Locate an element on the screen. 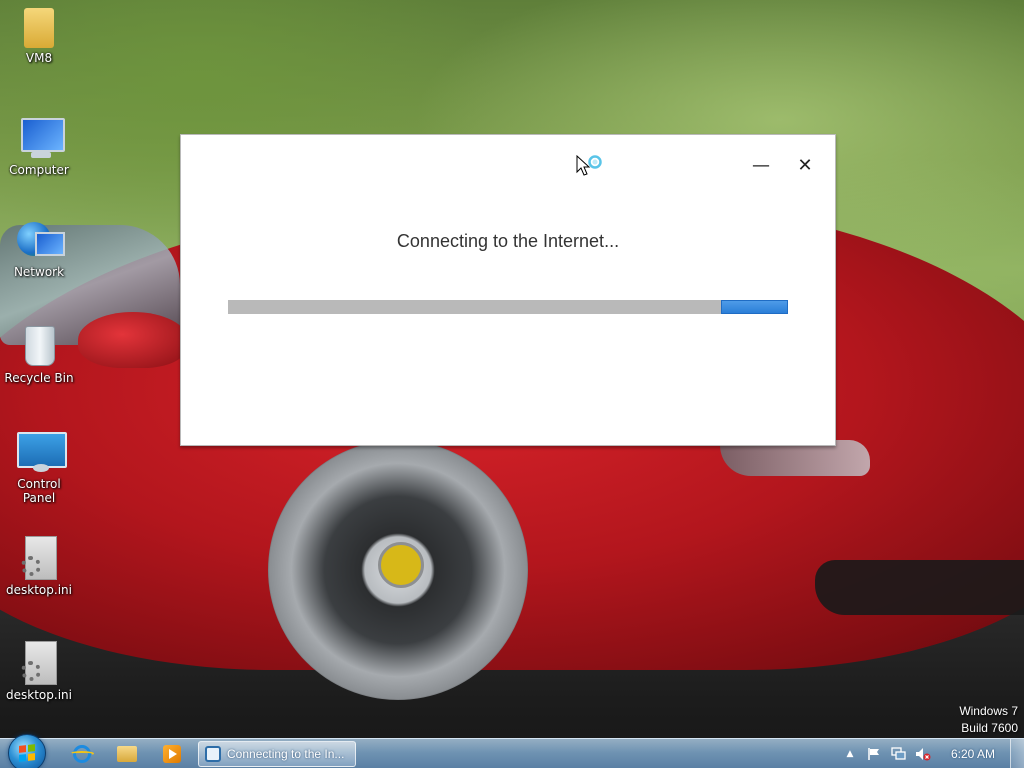 The image size is (1024, 768). watermark-line-1: Windows 7 is located at coordinates (988, 711).